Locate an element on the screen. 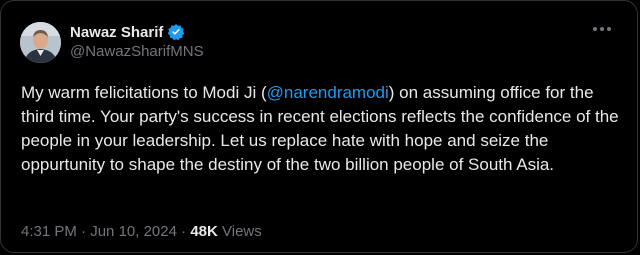  verified-badge-icon is located at coordinates (176, 32).